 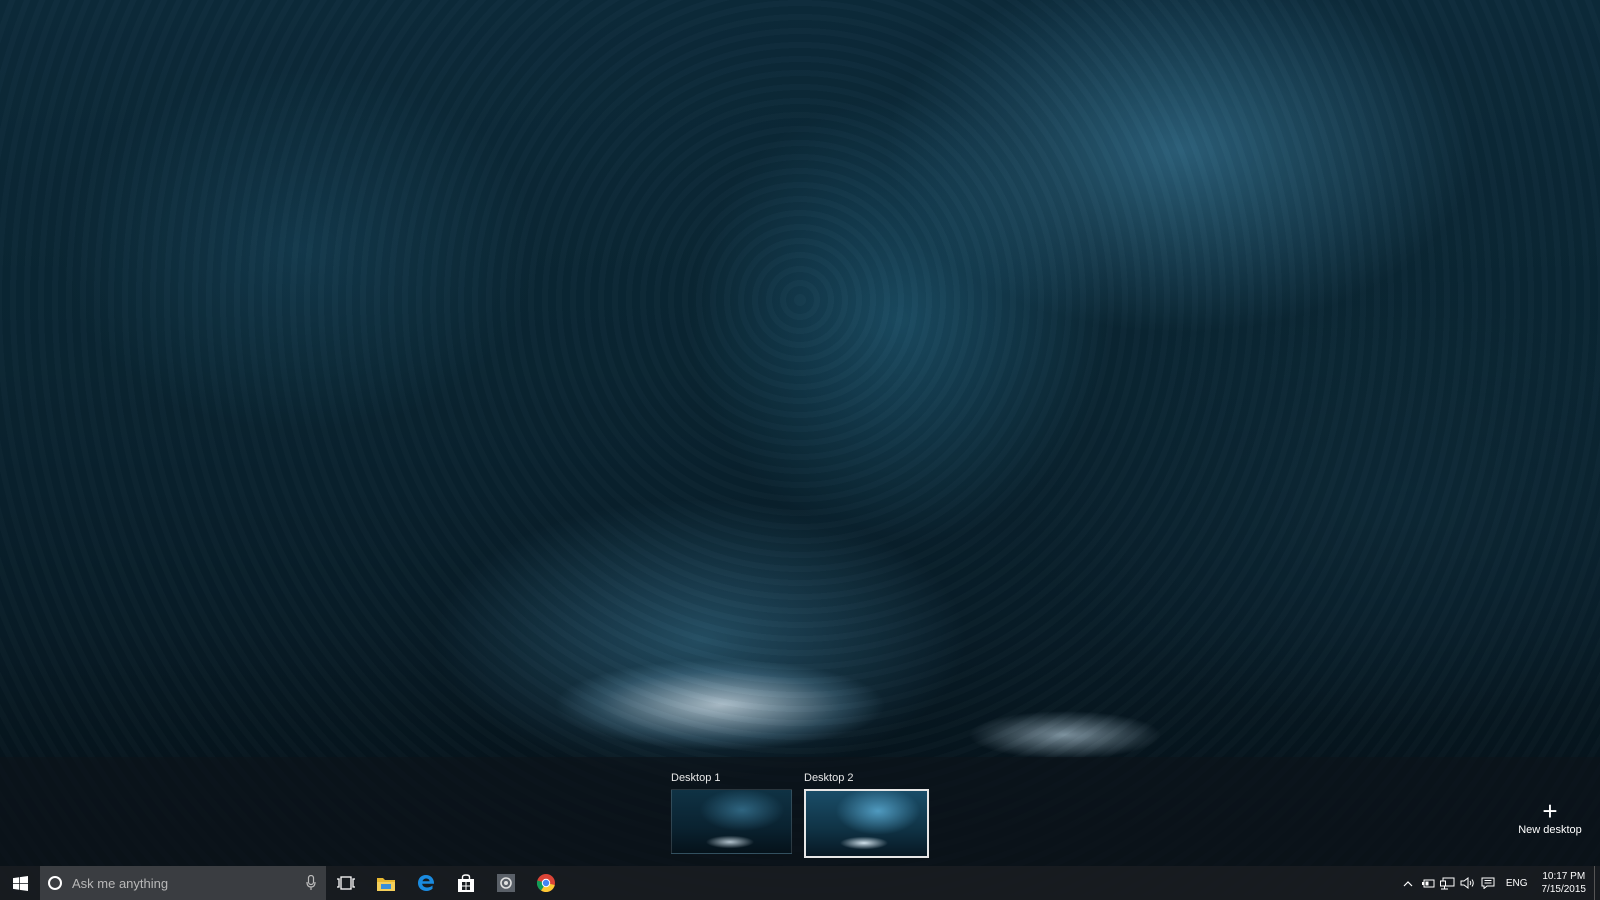 What do you see at coordinates (1564, 876) in the screenshot?
I see `clock-time: 10:17 PM` at bounding box center [1564, 876].